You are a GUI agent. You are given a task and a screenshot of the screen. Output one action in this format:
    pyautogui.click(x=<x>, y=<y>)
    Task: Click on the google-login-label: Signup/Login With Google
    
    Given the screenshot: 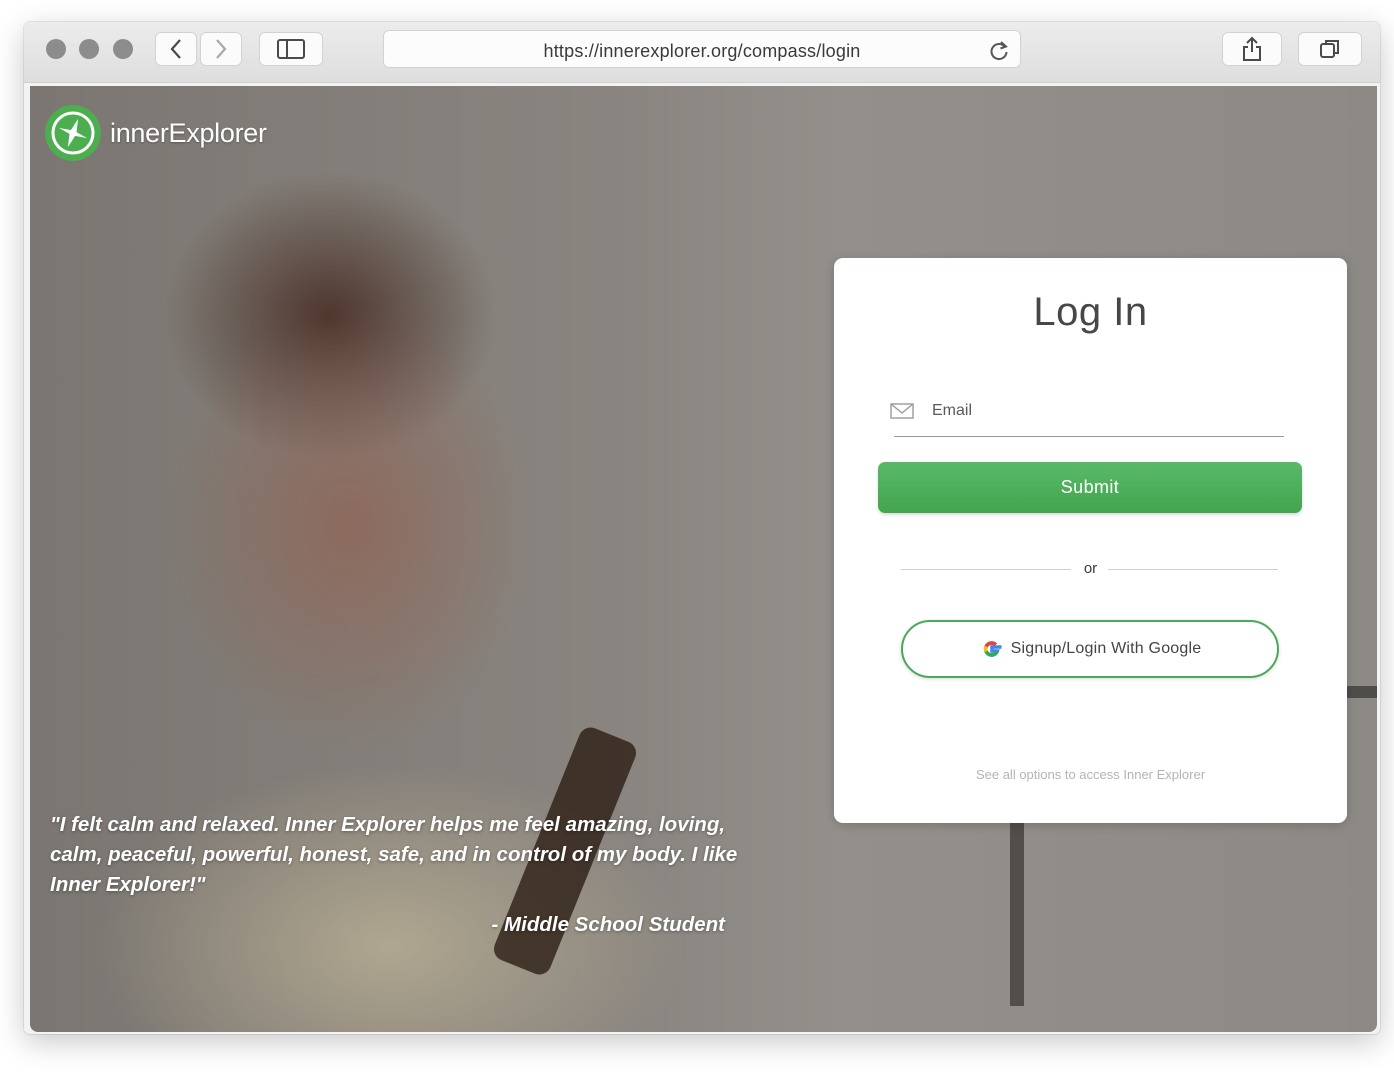 What is the action you would take?
    pyautogui.click(x=1106, y=648)
    